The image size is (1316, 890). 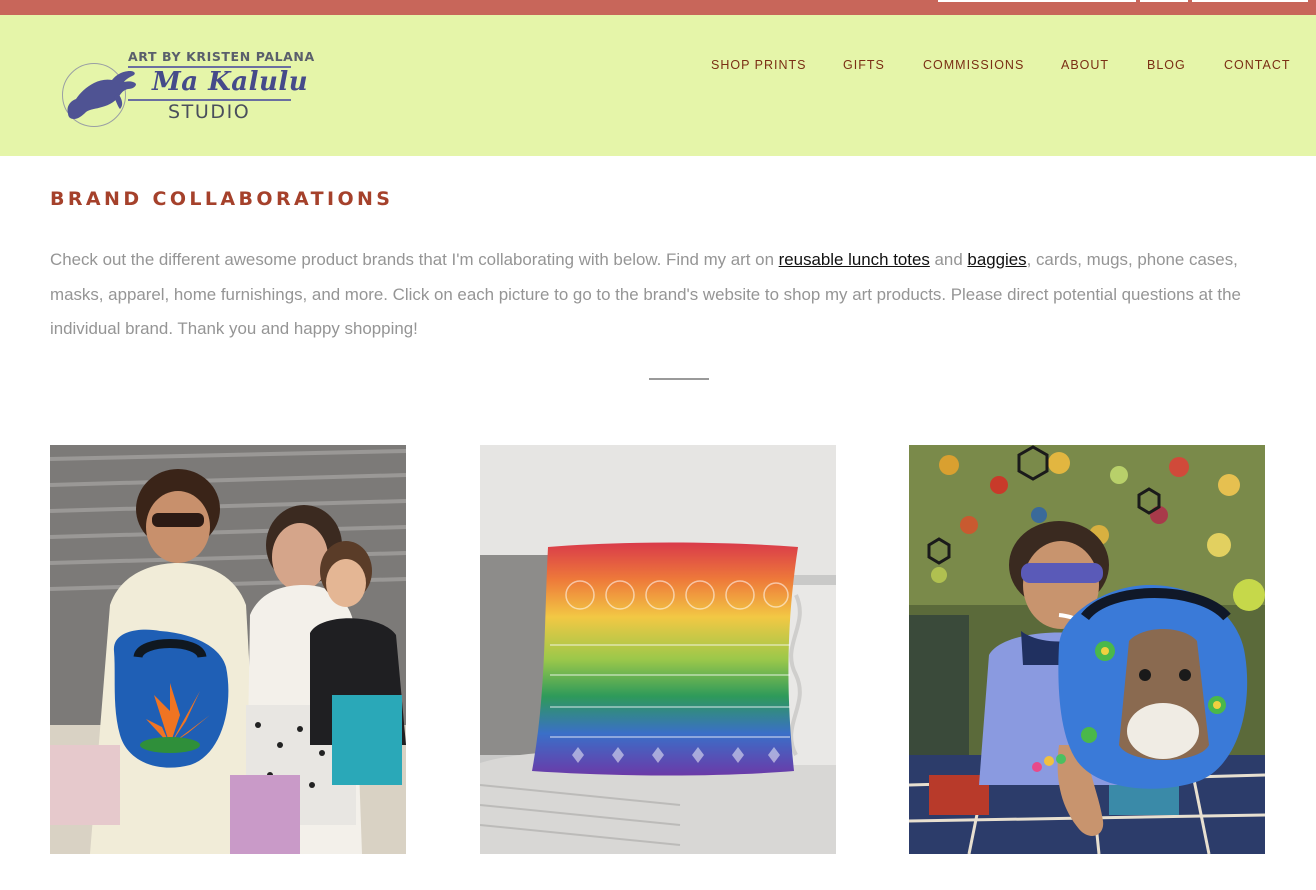 What do you see at coordinates (230, 82) in the screenshot?
I see `logo-studio-name: Ma Kalulu` at bounding box center [230, 82].